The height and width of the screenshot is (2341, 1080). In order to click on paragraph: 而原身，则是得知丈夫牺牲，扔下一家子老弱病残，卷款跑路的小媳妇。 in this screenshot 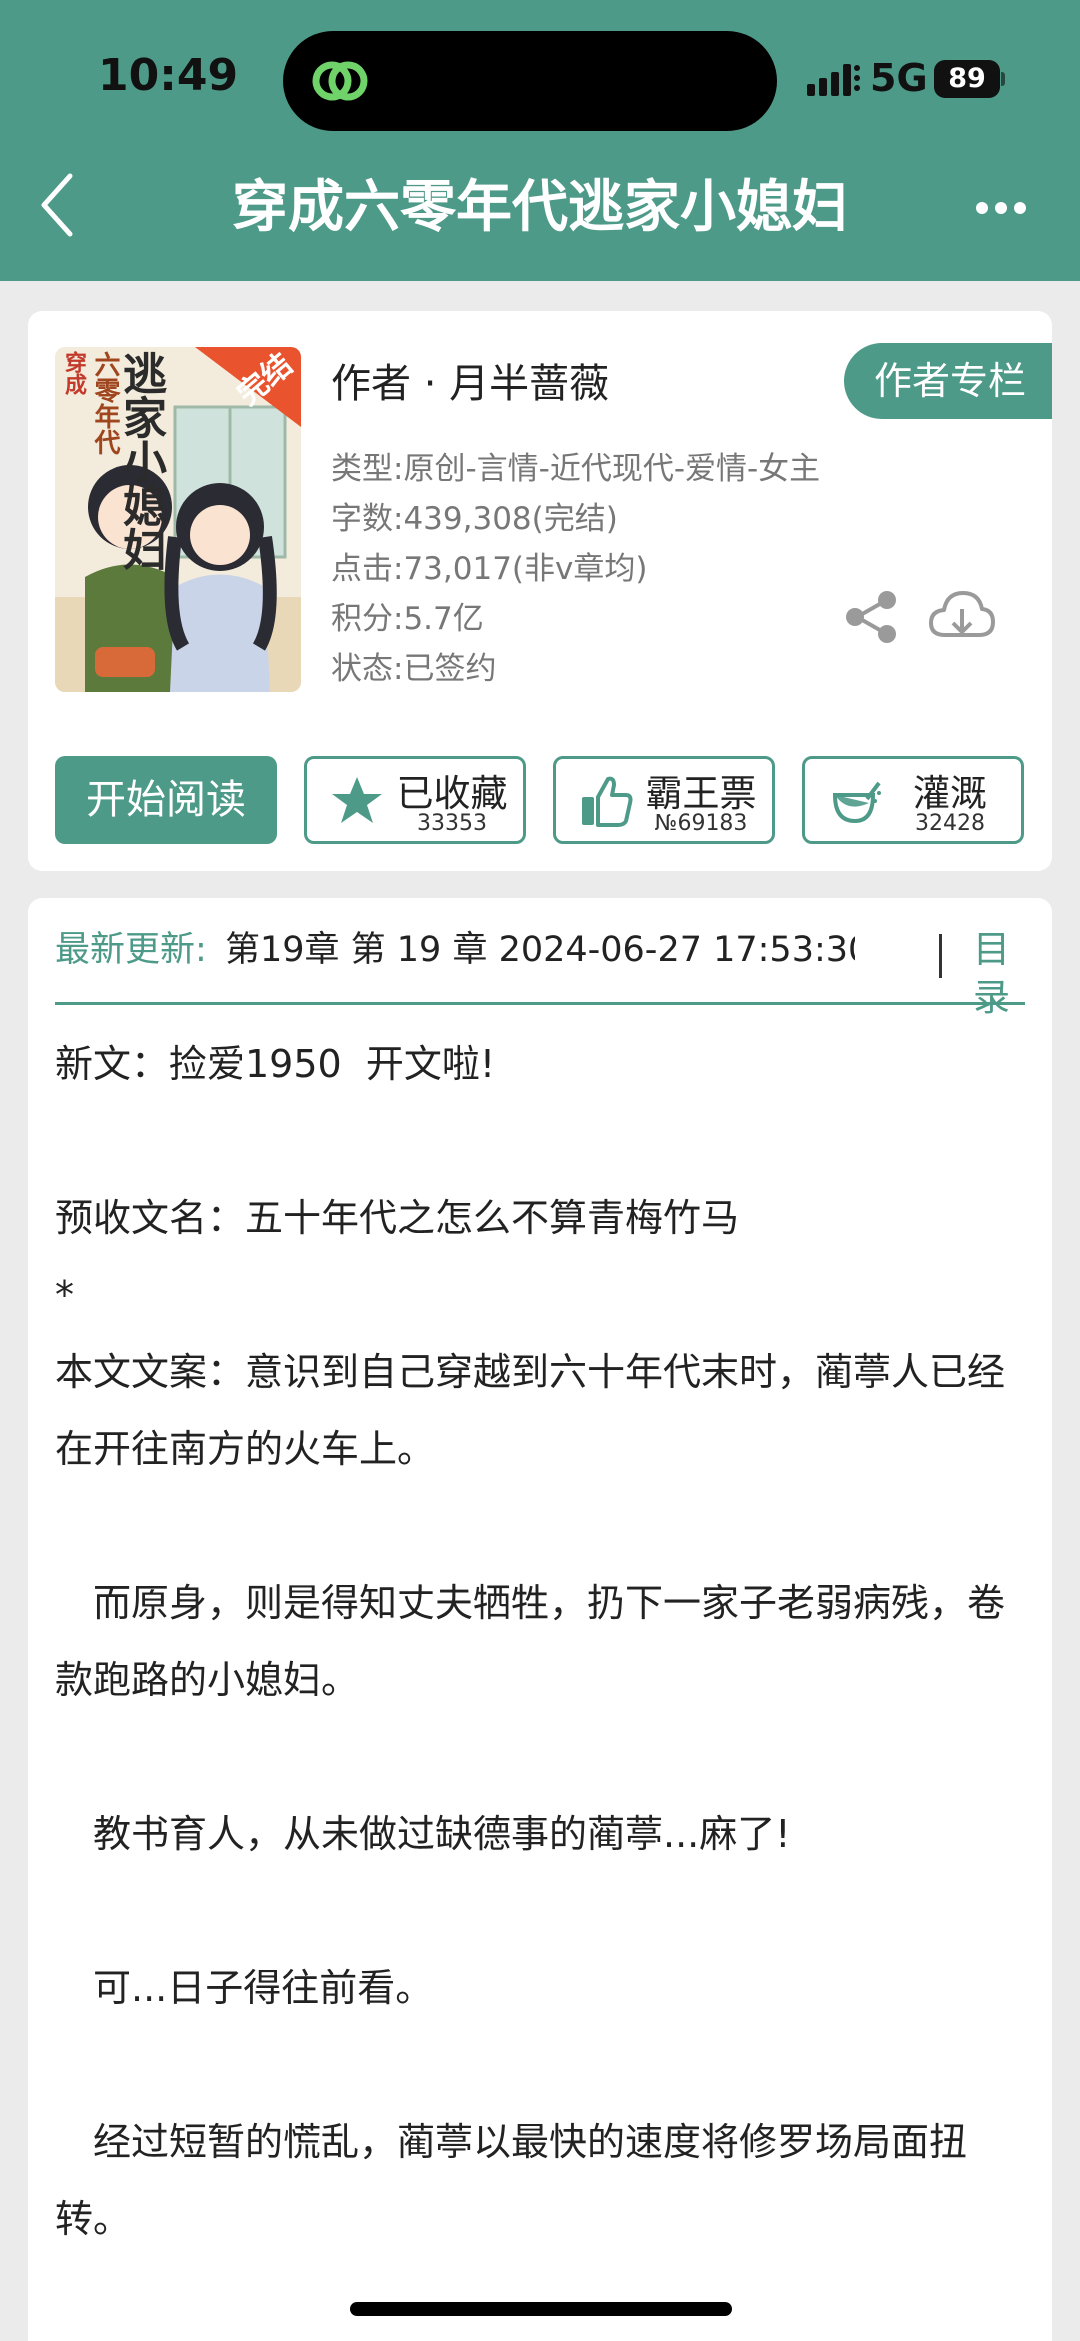, I will do `click(530, 1641)`.